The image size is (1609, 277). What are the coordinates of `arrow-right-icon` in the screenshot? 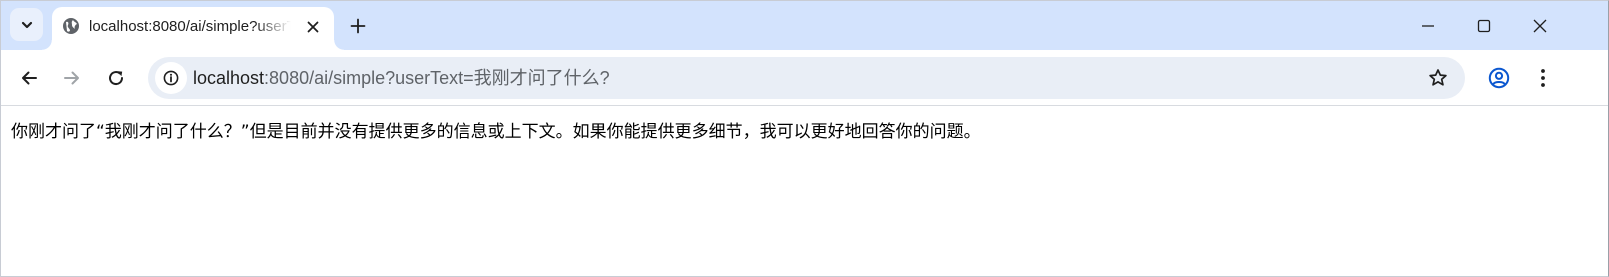 It's located at (71, 78).